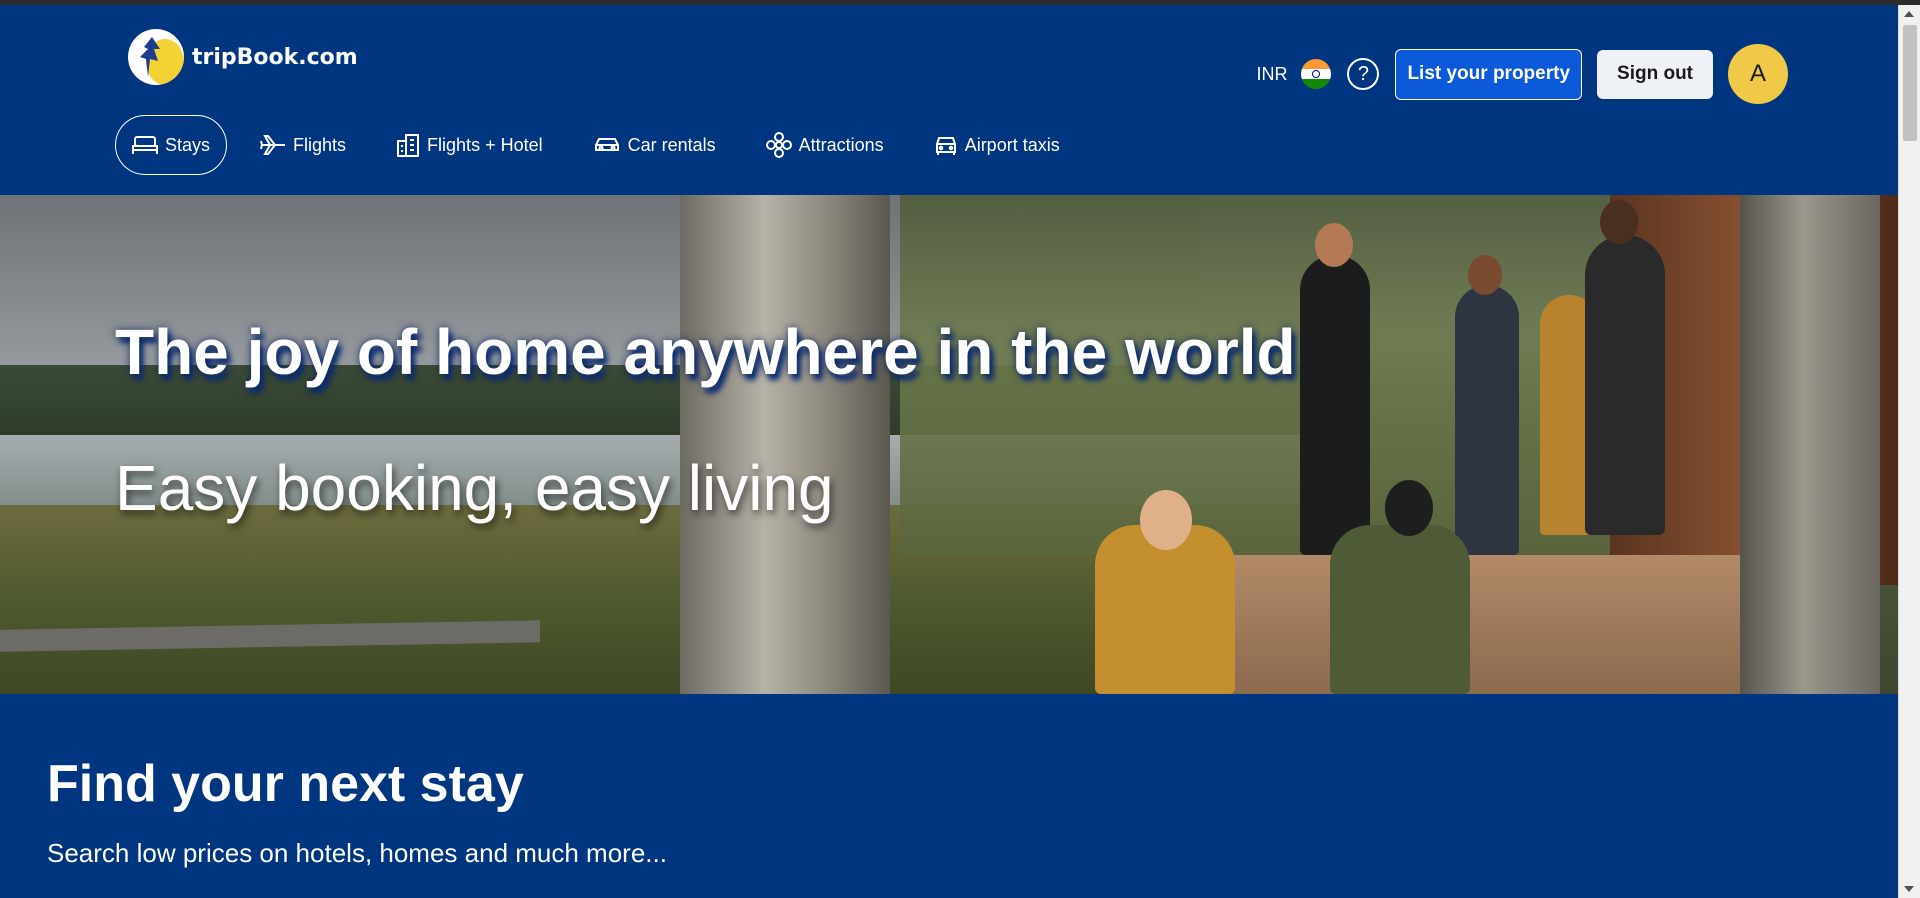  I want to click on sign-out-label: Sign out, so click(1655, 73).